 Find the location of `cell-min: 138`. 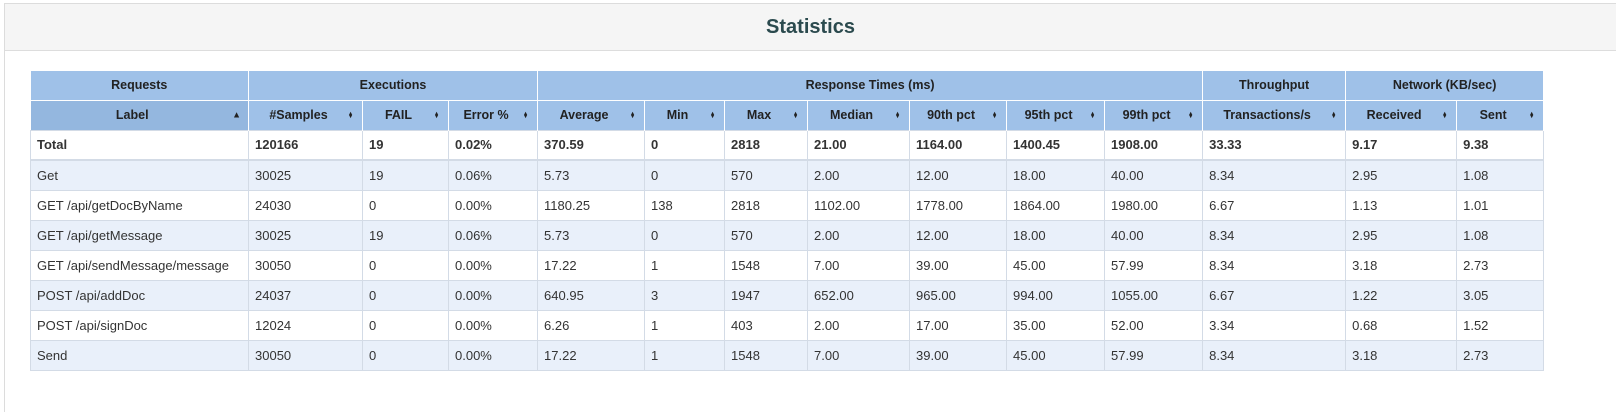

cell-min: 138 is located at coordinates (685, 205).